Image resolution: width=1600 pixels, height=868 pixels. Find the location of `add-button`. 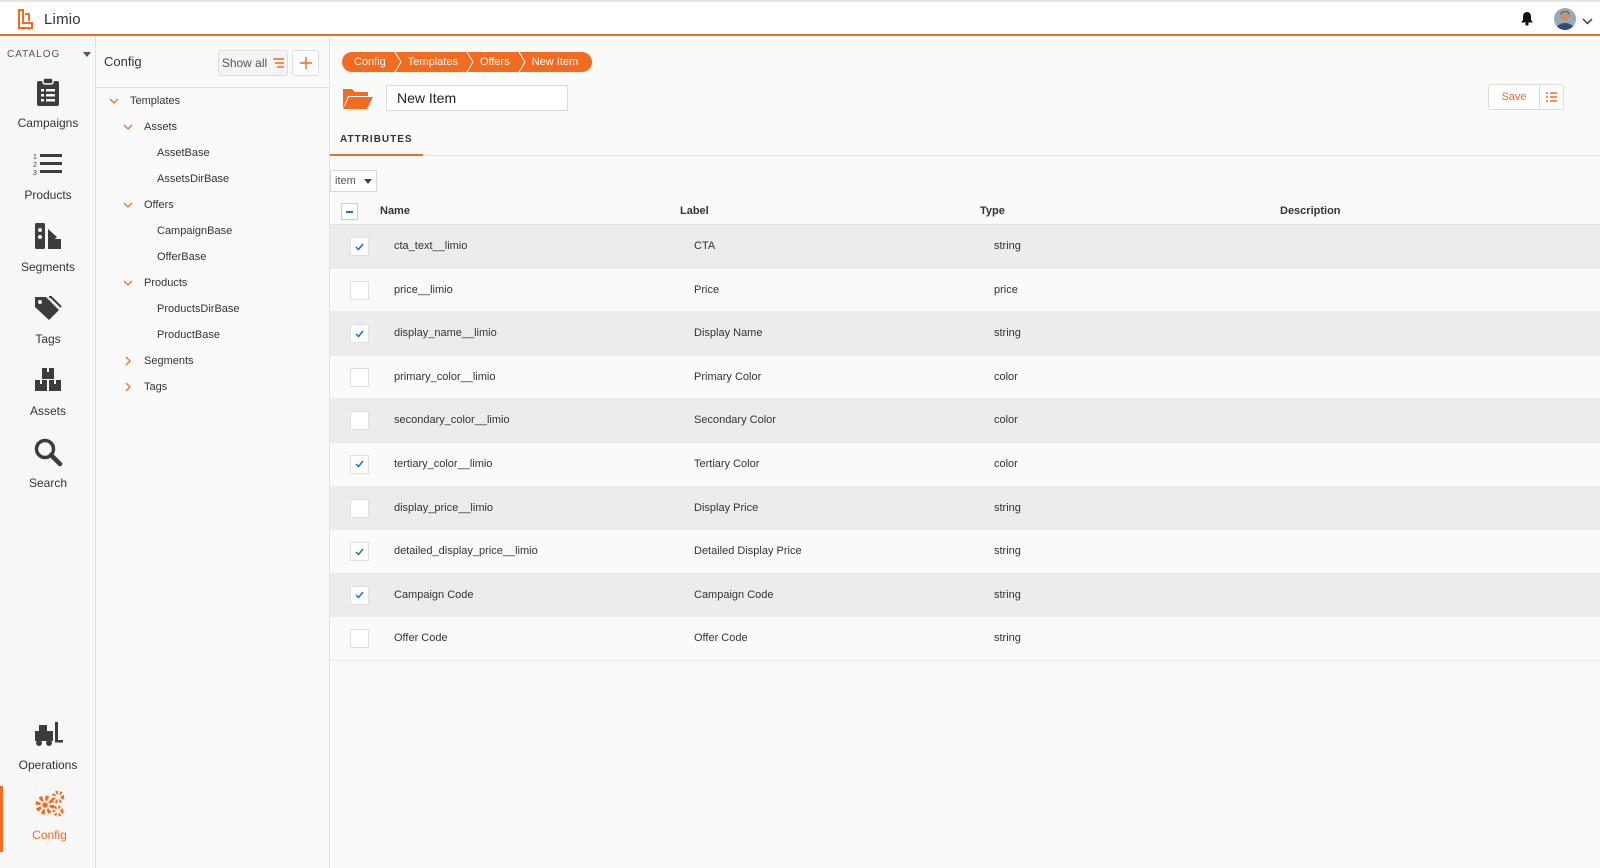

add-button is located at coordinates (305, 63).